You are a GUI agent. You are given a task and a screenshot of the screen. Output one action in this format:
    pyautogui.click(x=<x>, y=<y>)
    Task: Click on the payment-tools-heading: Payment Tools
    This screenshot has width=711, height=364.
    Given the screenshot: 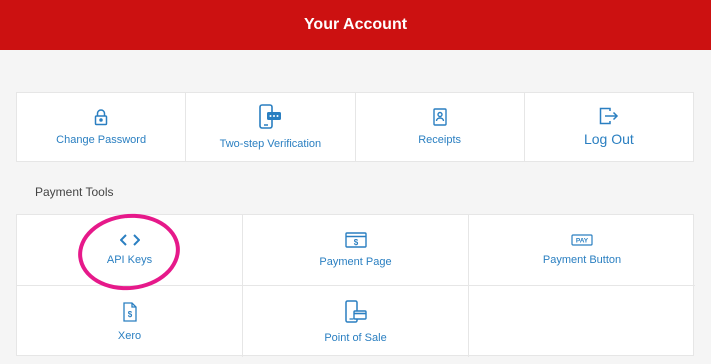 What is the action you would take?
    pyautogui.click(x=74, y=192)
    